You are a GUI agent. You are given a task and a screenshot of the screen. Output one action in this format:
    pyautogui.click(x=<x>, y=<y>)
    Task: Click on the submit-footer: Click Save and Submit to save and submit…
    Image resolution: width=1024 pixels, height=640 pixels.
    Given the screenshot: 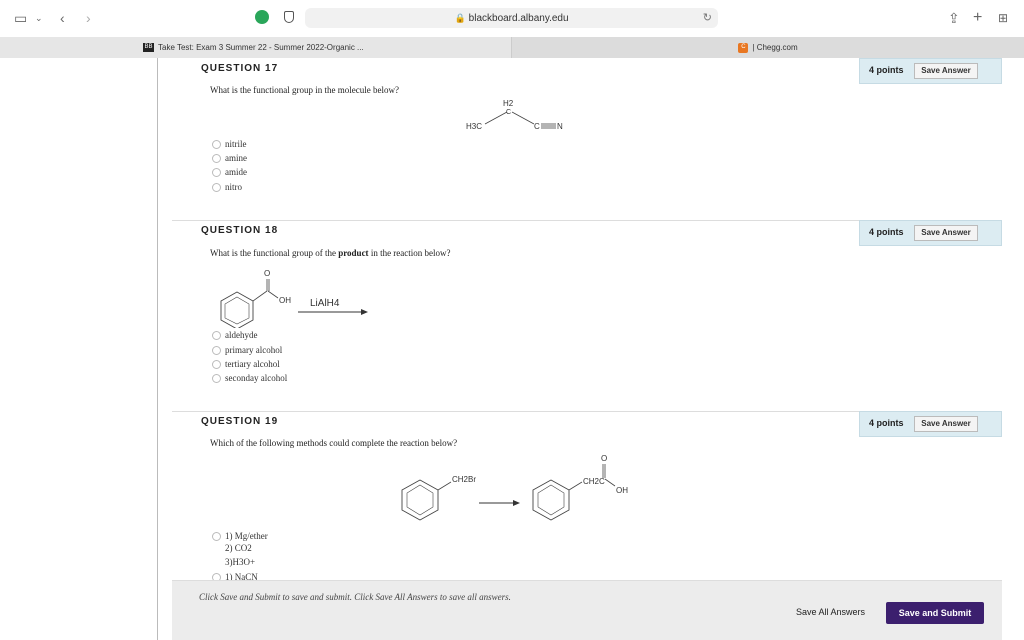 What is the action you would take?
    pyautogui.click(x=587, y=610)
    